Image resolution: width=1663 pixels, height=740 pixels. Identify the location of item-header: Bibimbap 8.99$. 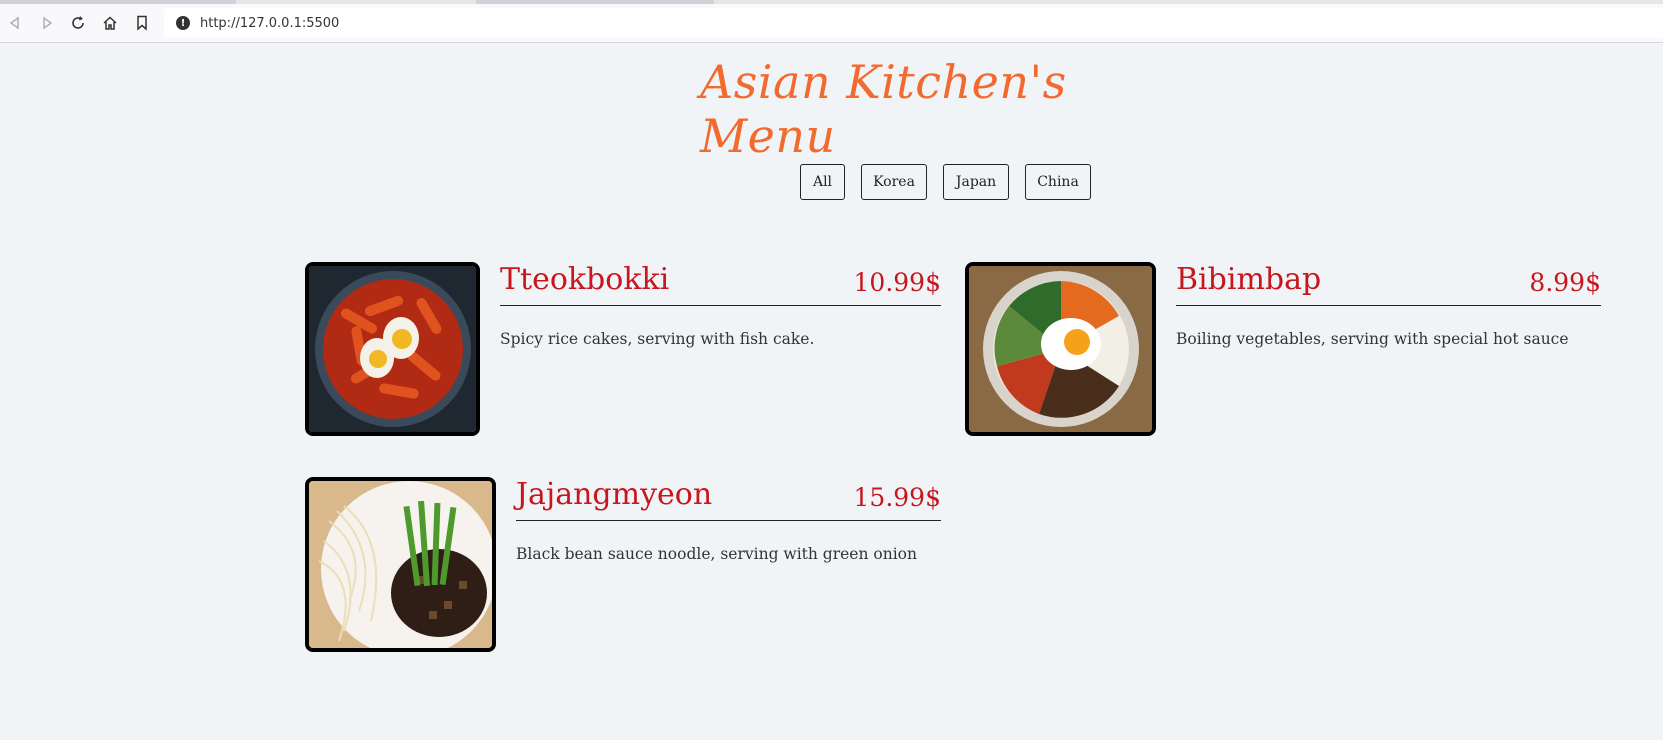
(1388, 284).